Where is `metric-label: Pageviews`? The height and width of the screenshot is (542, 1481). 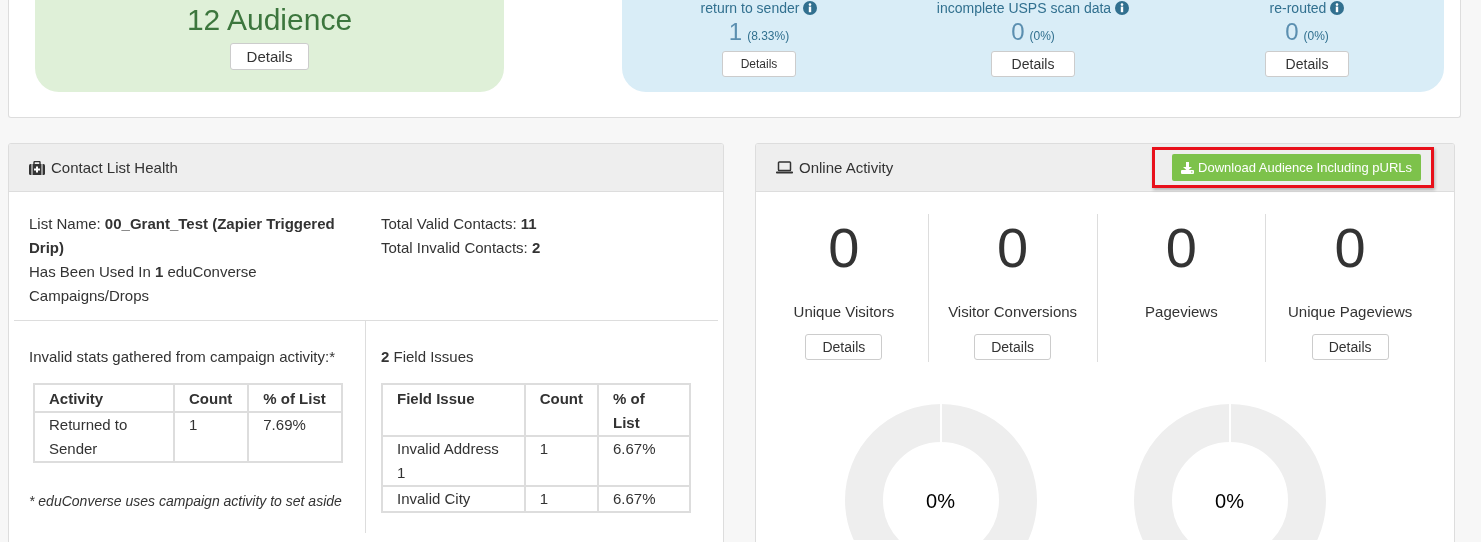 metric-label: Pageviews is located at coordinates (1181, 312).